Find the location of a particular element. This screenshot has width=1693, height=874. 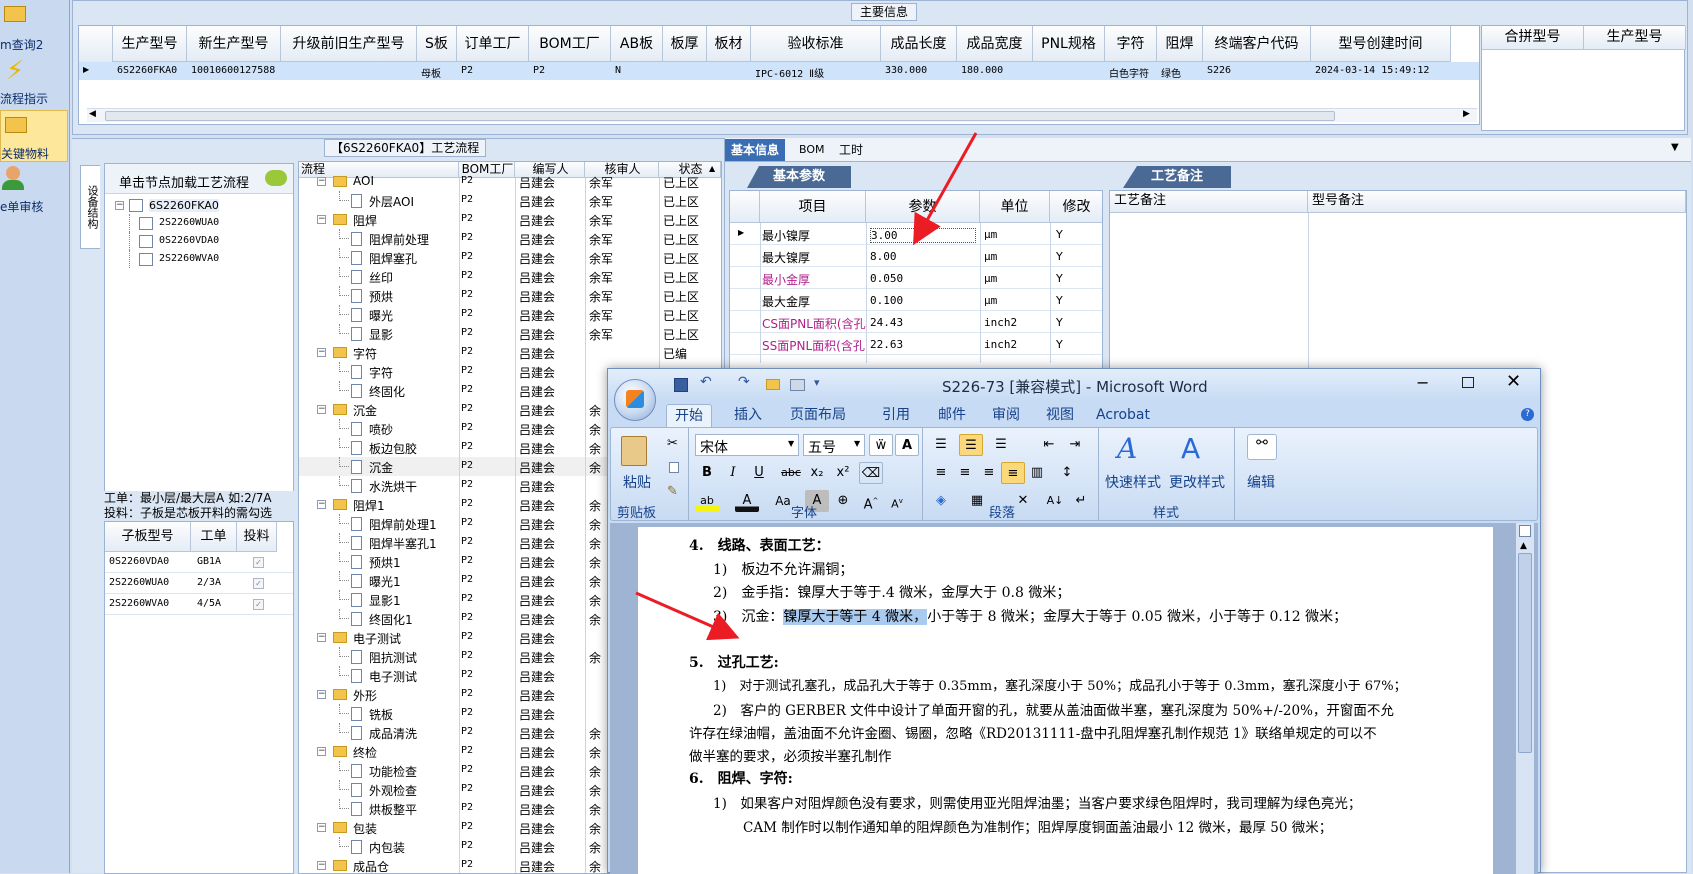

table-row: − AOI P2 吕建会 余军 已上区 is located at coordinates (510, 181).